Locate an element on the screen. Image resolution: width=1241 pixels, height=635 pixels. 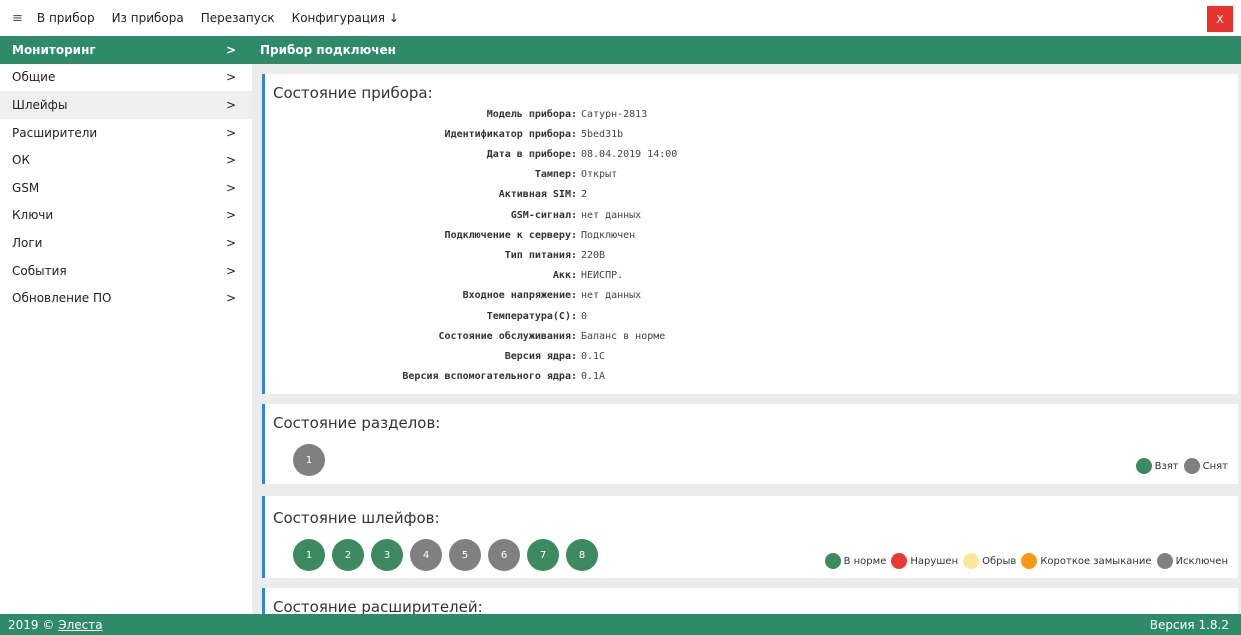
device-state-value: 5bed31b is located at coordinates (602, 134).